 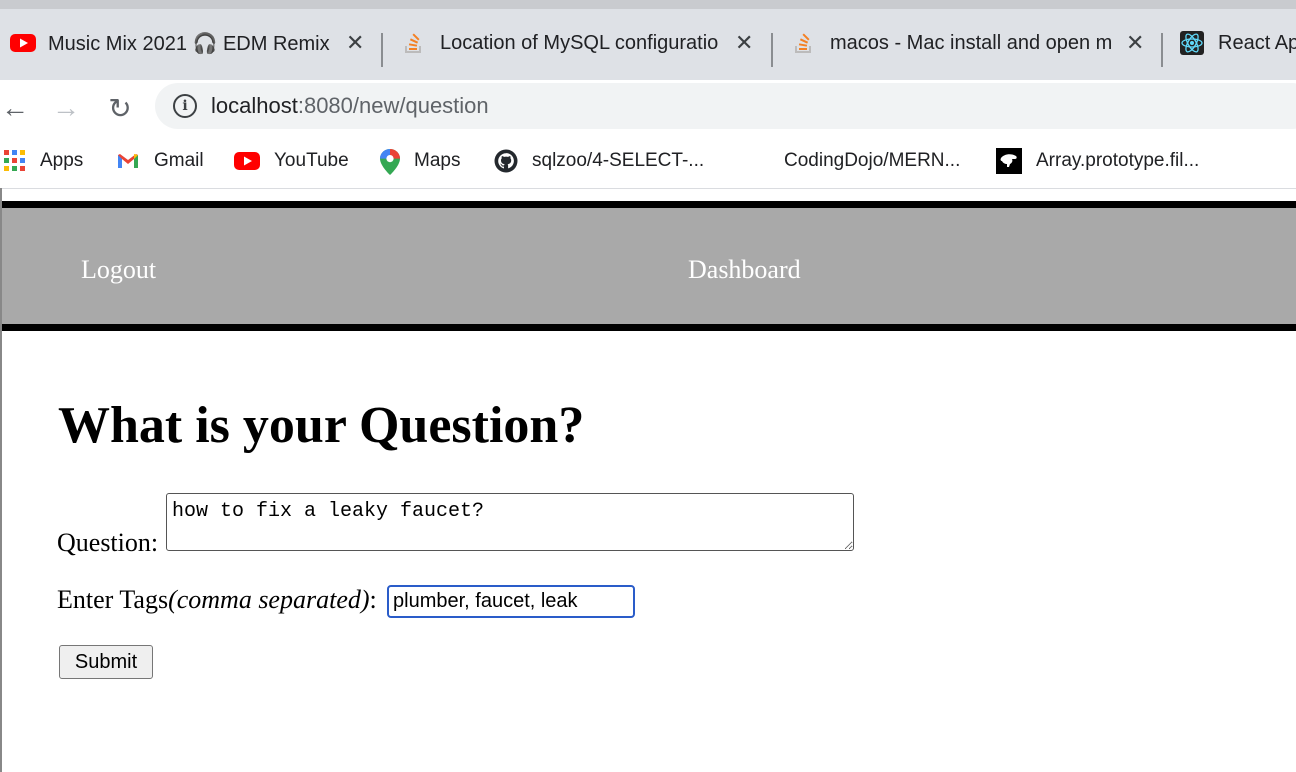 I want to click on tab-react-app: React Ap, so click(x=1238, y=43).